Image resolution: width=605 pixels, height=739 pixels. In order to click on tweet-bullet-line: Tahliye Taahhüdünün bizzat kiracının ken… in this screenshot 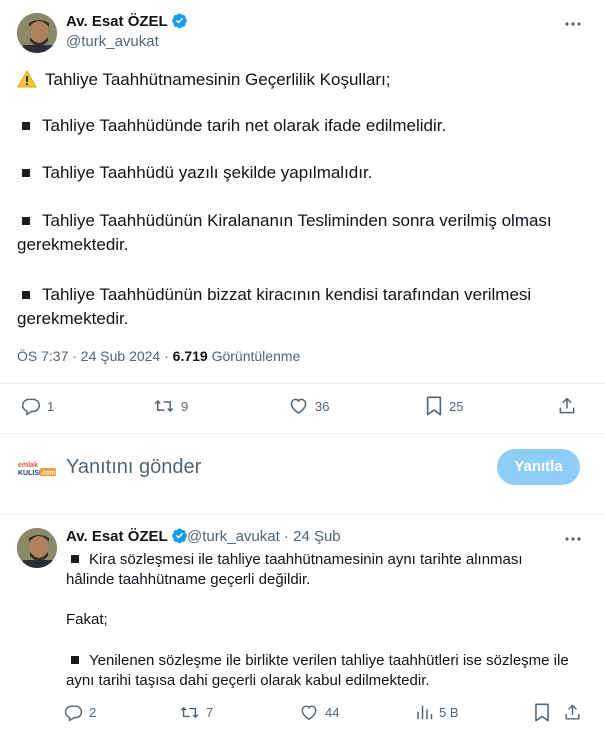, I will do `click(274, 295)`.